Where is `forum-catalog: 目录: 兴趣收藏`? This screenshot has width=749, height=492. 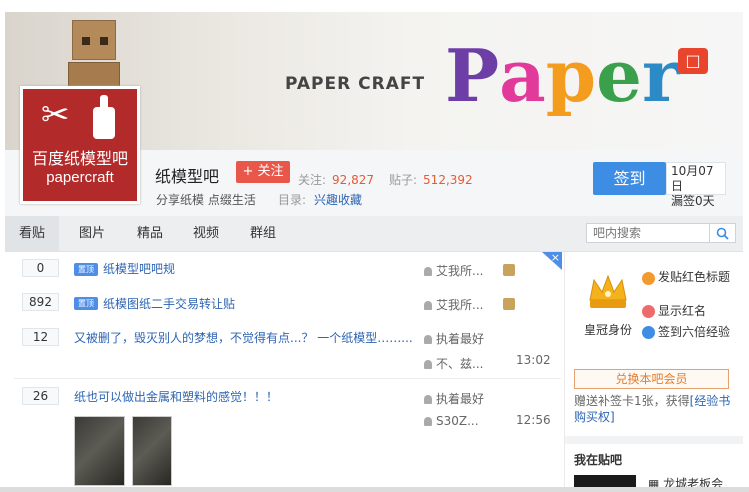
forum-catalog: 目录: 兴趣收藏 is located at coordinates (320, 199).